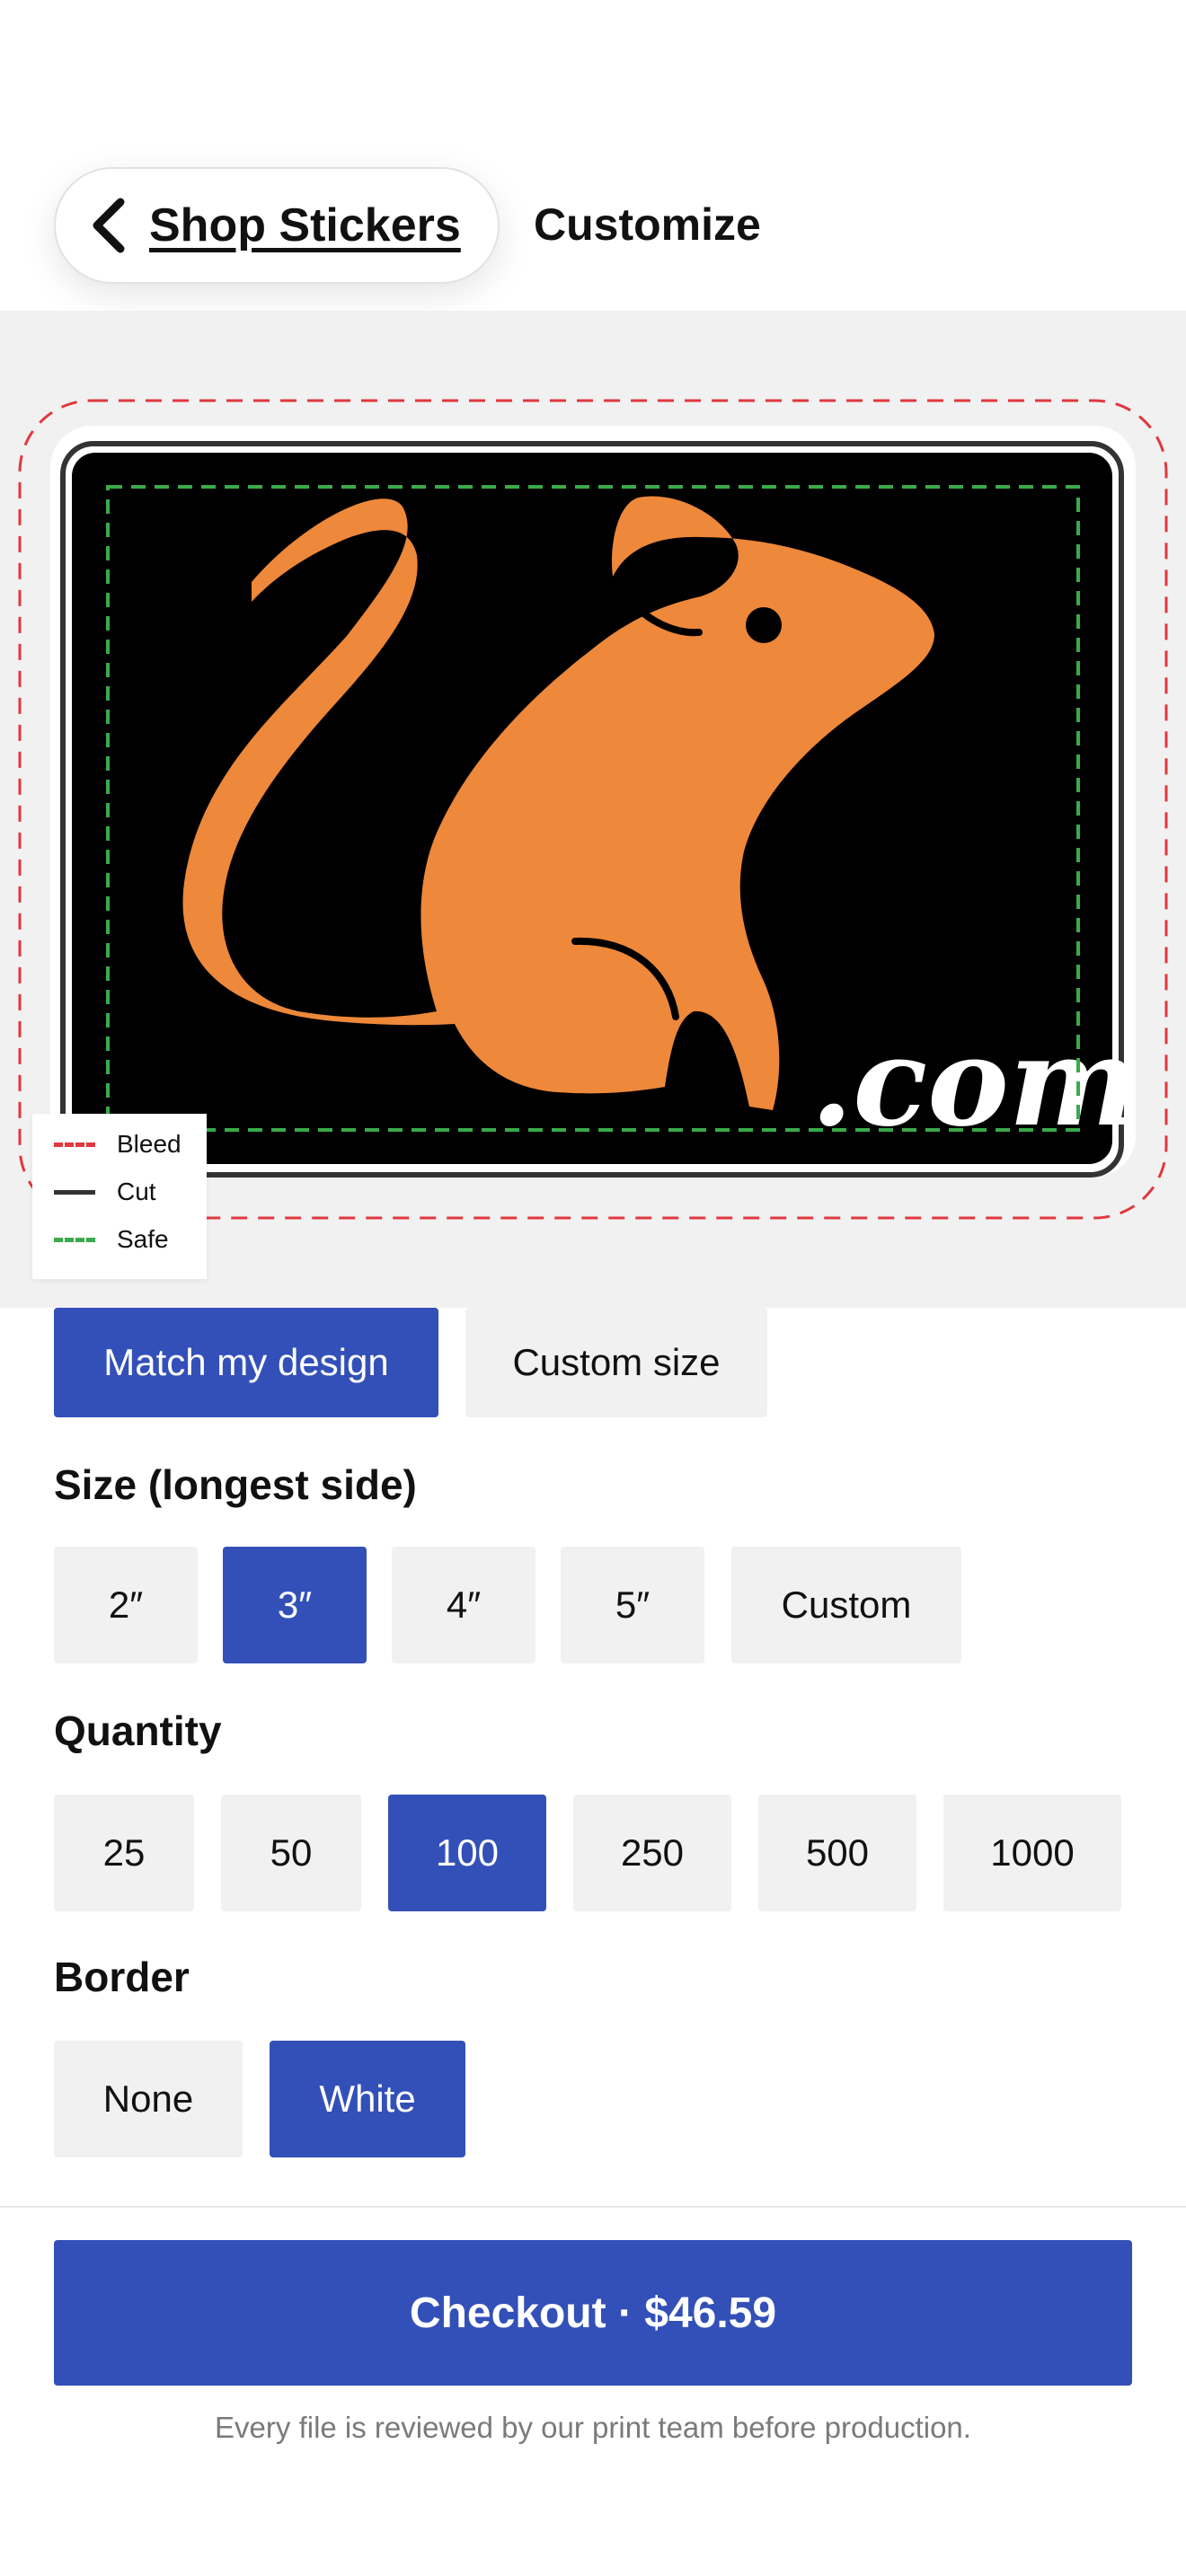  What do you see at coordinates (837, 1853) in the screenshot?
I see `quantity-option-500: 500` at bounding box center [837, 1853].